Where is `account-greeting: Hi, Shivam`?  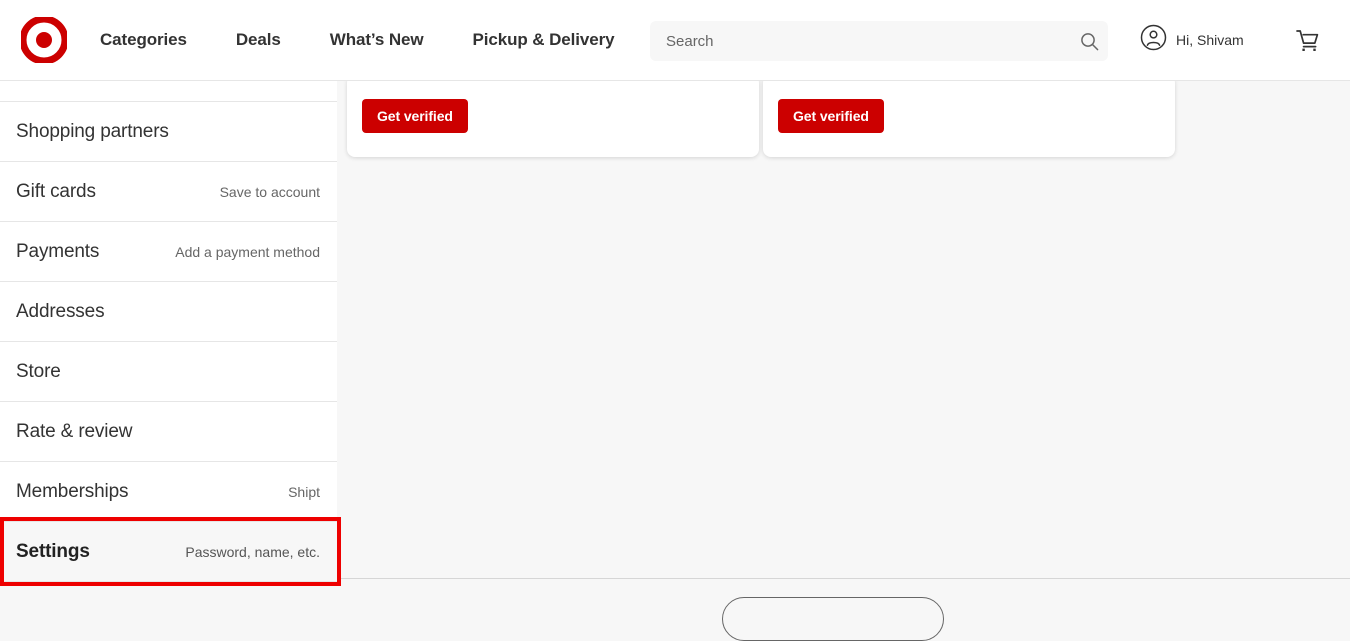 account-greeting: Hi, Shivam is located at coordinates (1210, 40).